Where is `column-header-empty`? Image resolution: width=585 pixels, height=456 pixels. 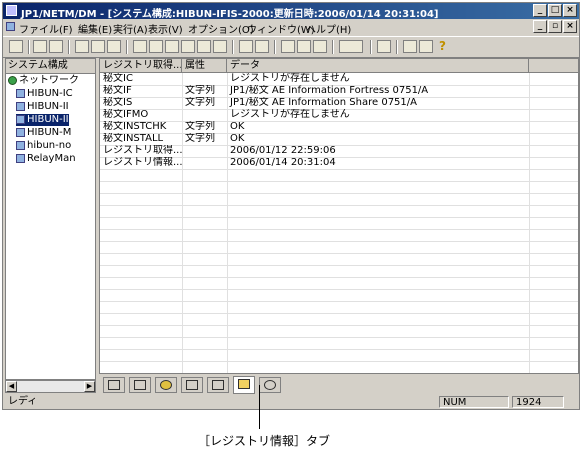 column-header-empty is located at coordinates (553, 66).